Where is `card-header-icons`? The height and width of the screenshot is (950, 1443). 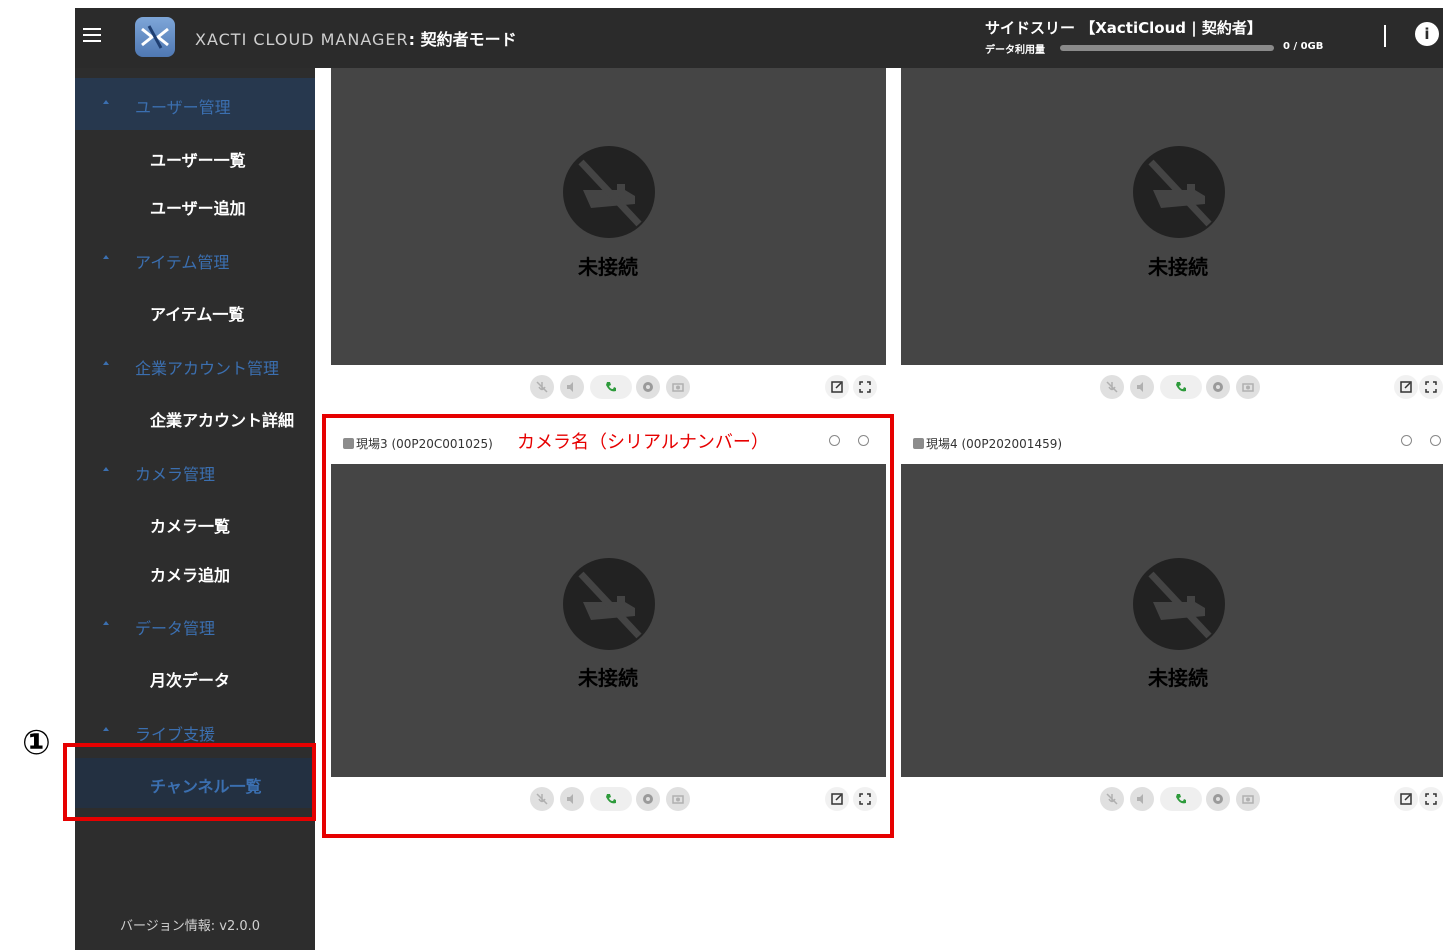
card-header-icons is located at coordinates (1412, 442).